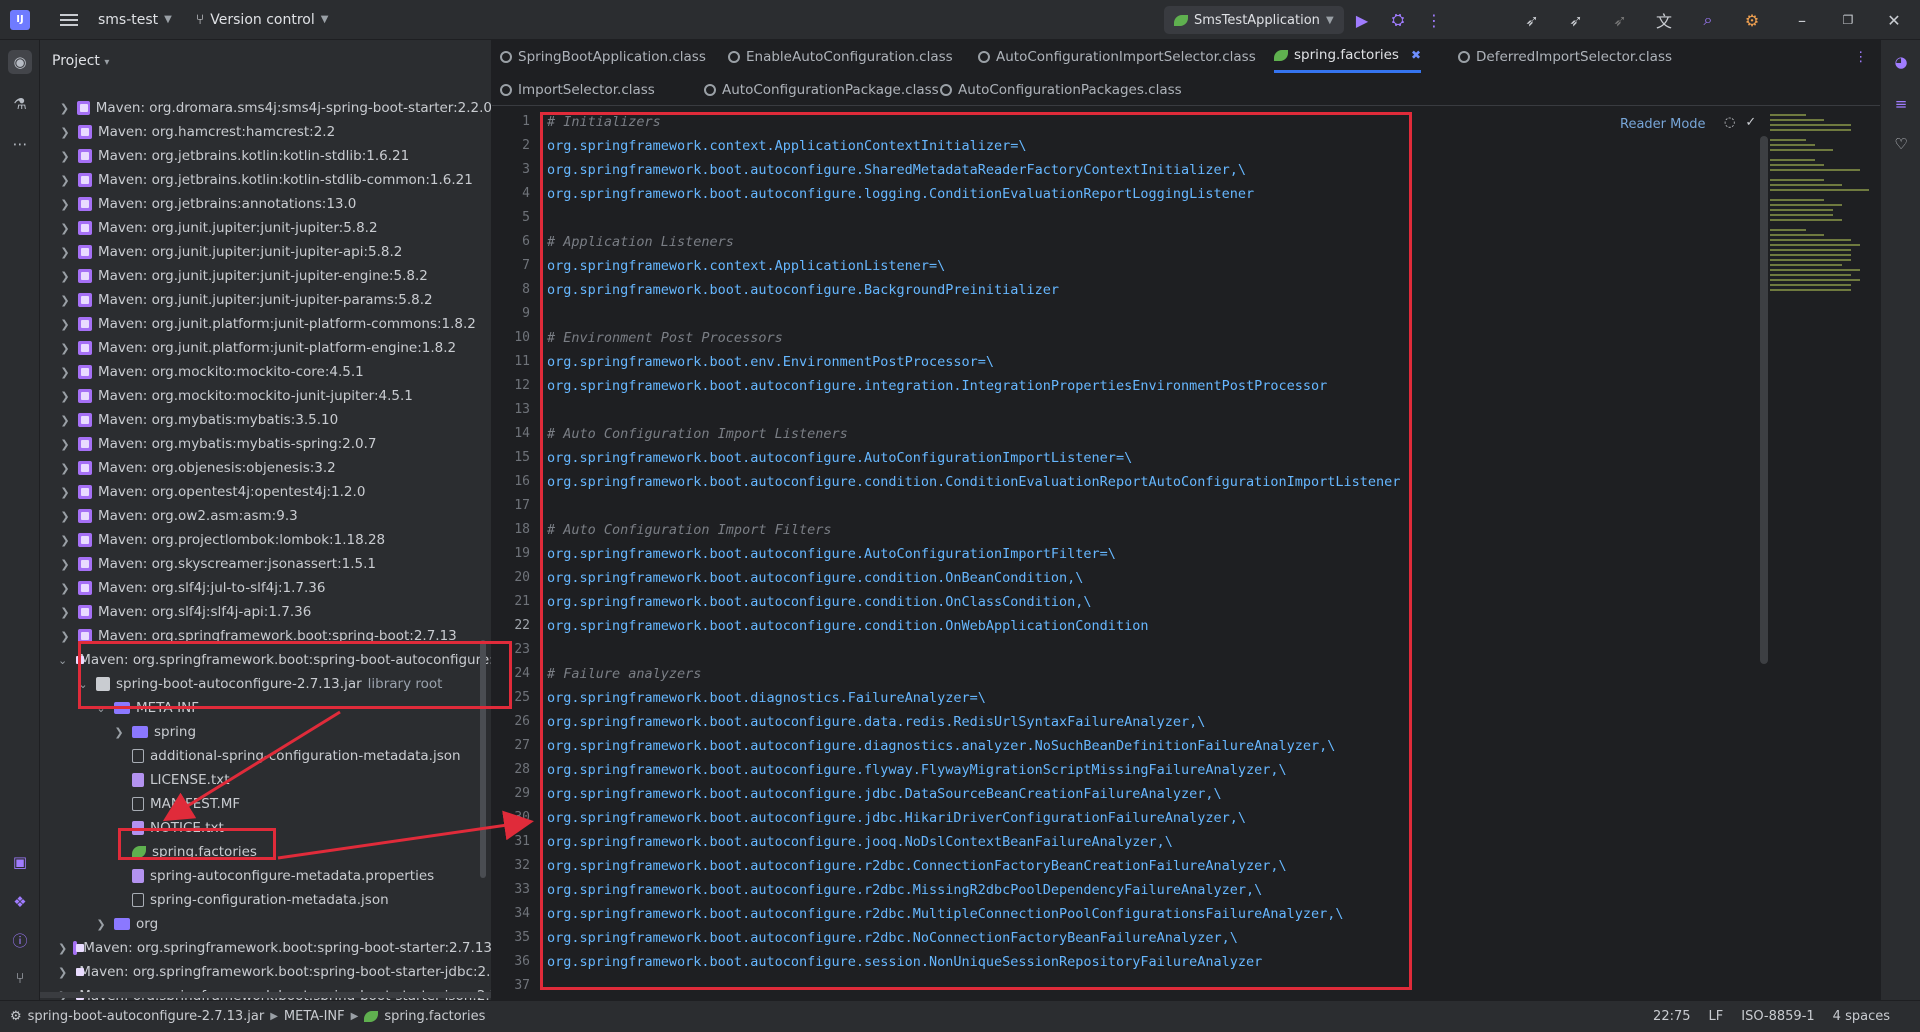 This screenshot has height=1032, width=1920. What do you see at coordinates (840, 56) in the screenshot?
I see `tab-enableautoconfiguration-class: EnableAutoConfiguration.class` at bounding box center [840, 56].